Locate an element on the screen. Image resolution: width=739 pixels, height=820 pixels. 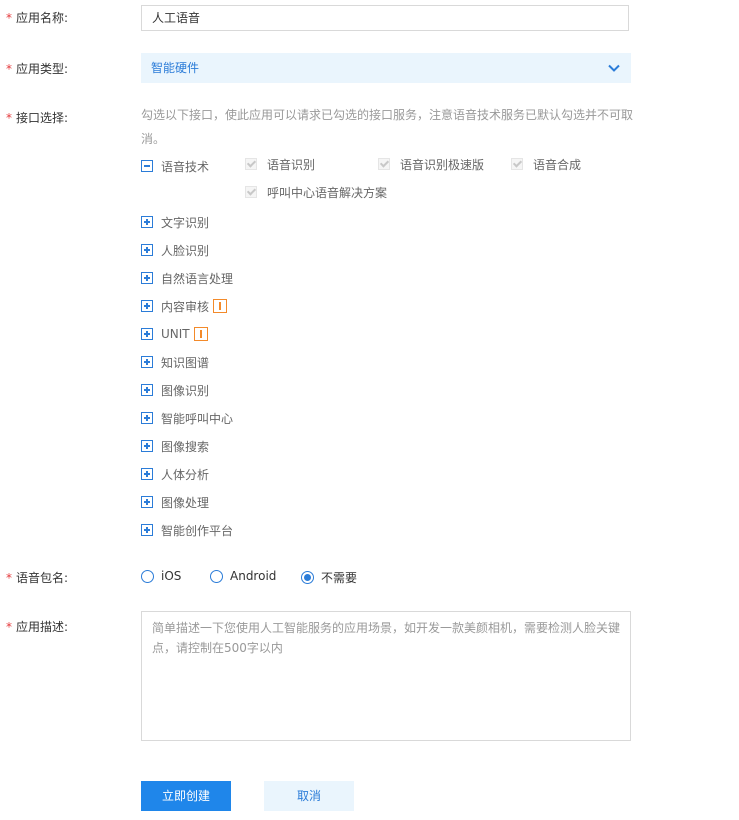
radio-ios: iOS is located at coordinates (161, 576).